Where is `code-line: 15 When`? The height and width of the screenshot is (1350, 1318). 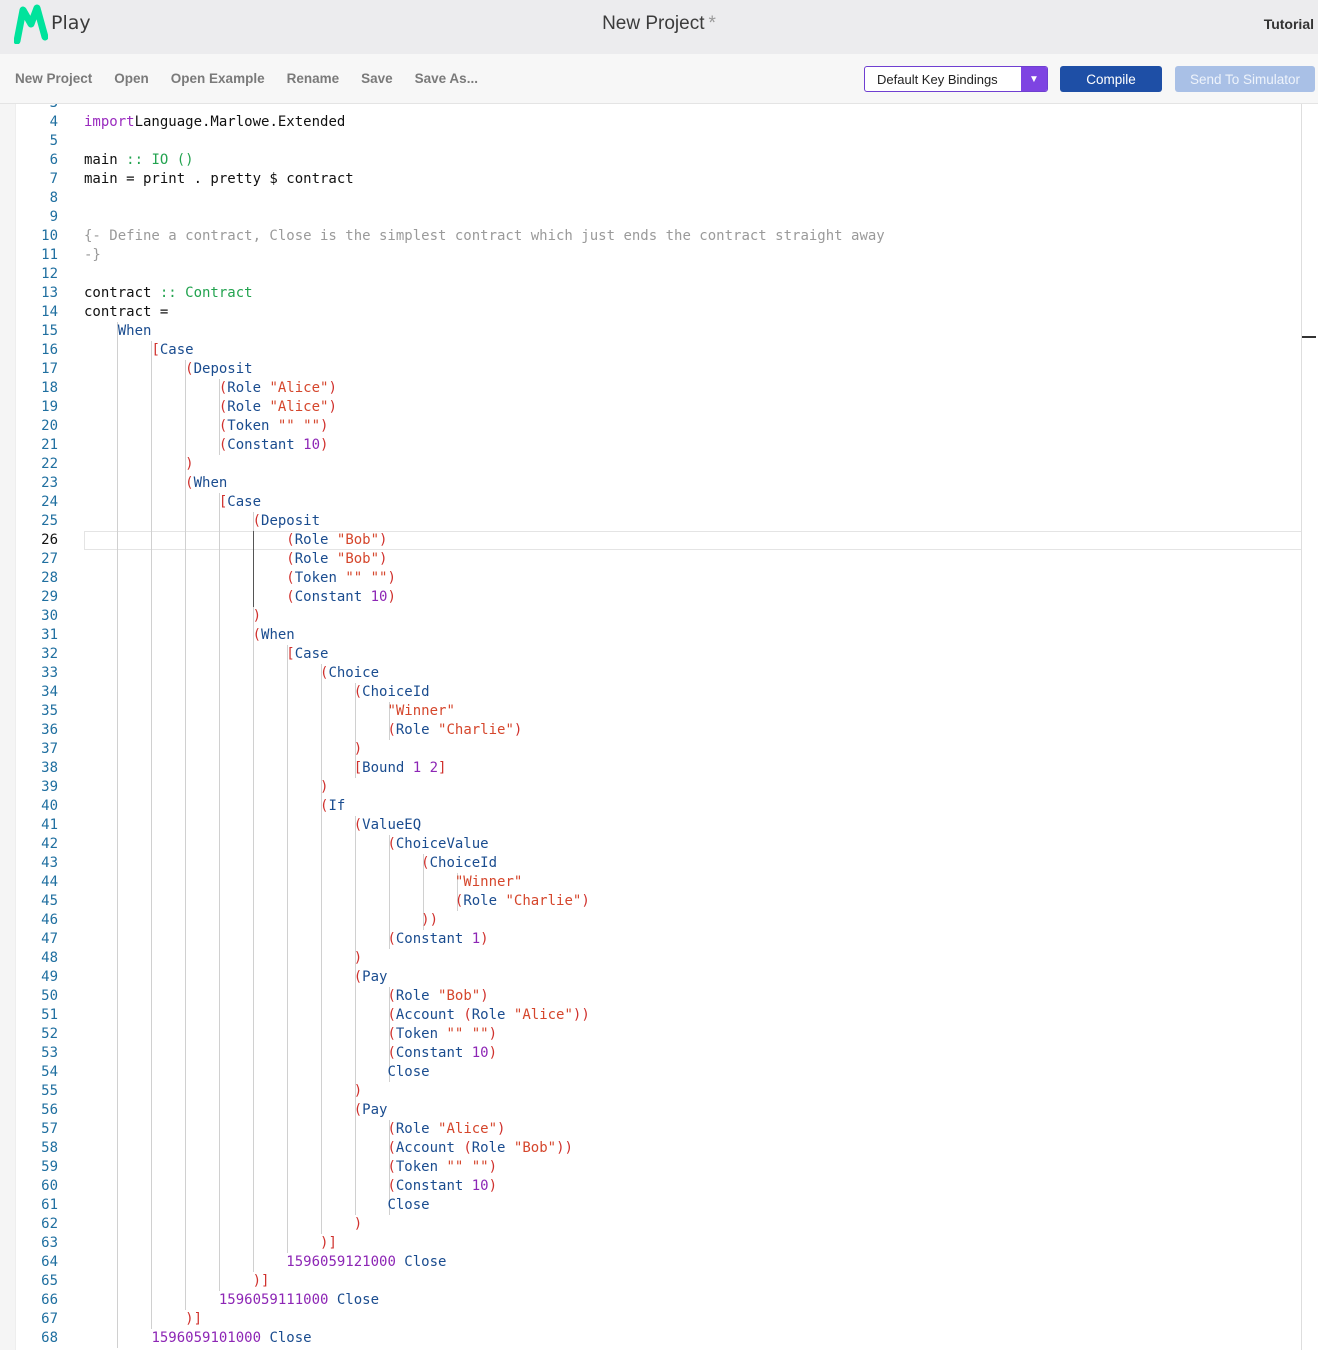 code-line: 15 When is located at coordinates (659, 331).